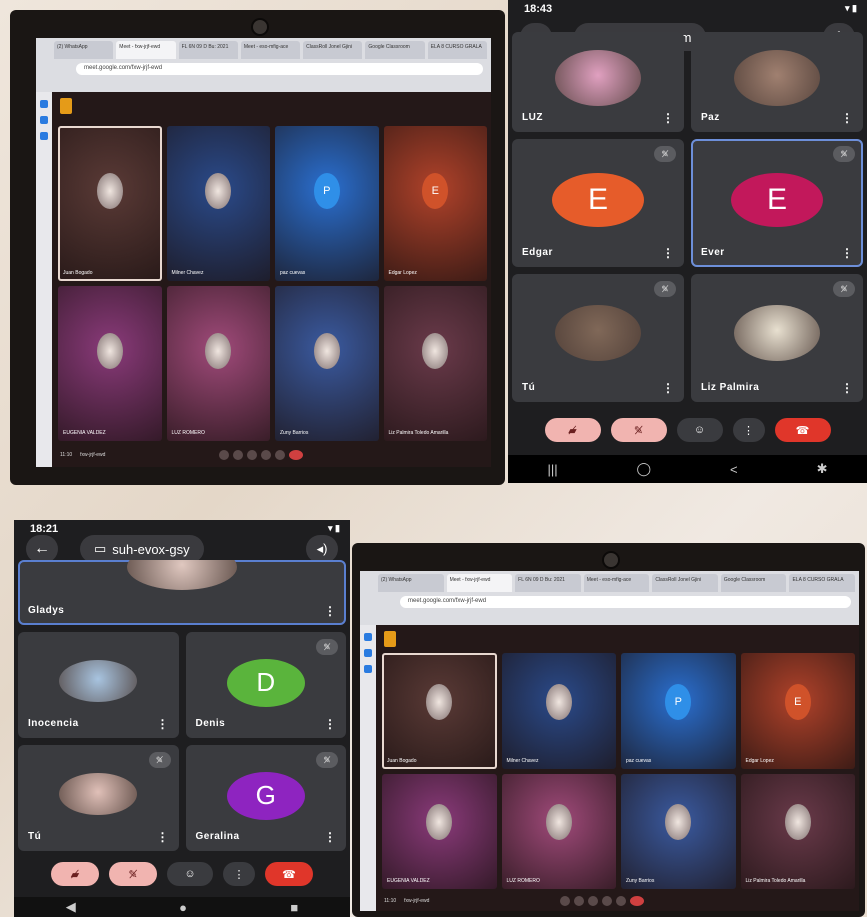  Describe the element at coordinates (552, 469) in the screenshot. I see `recents-icon: |||` at that location.